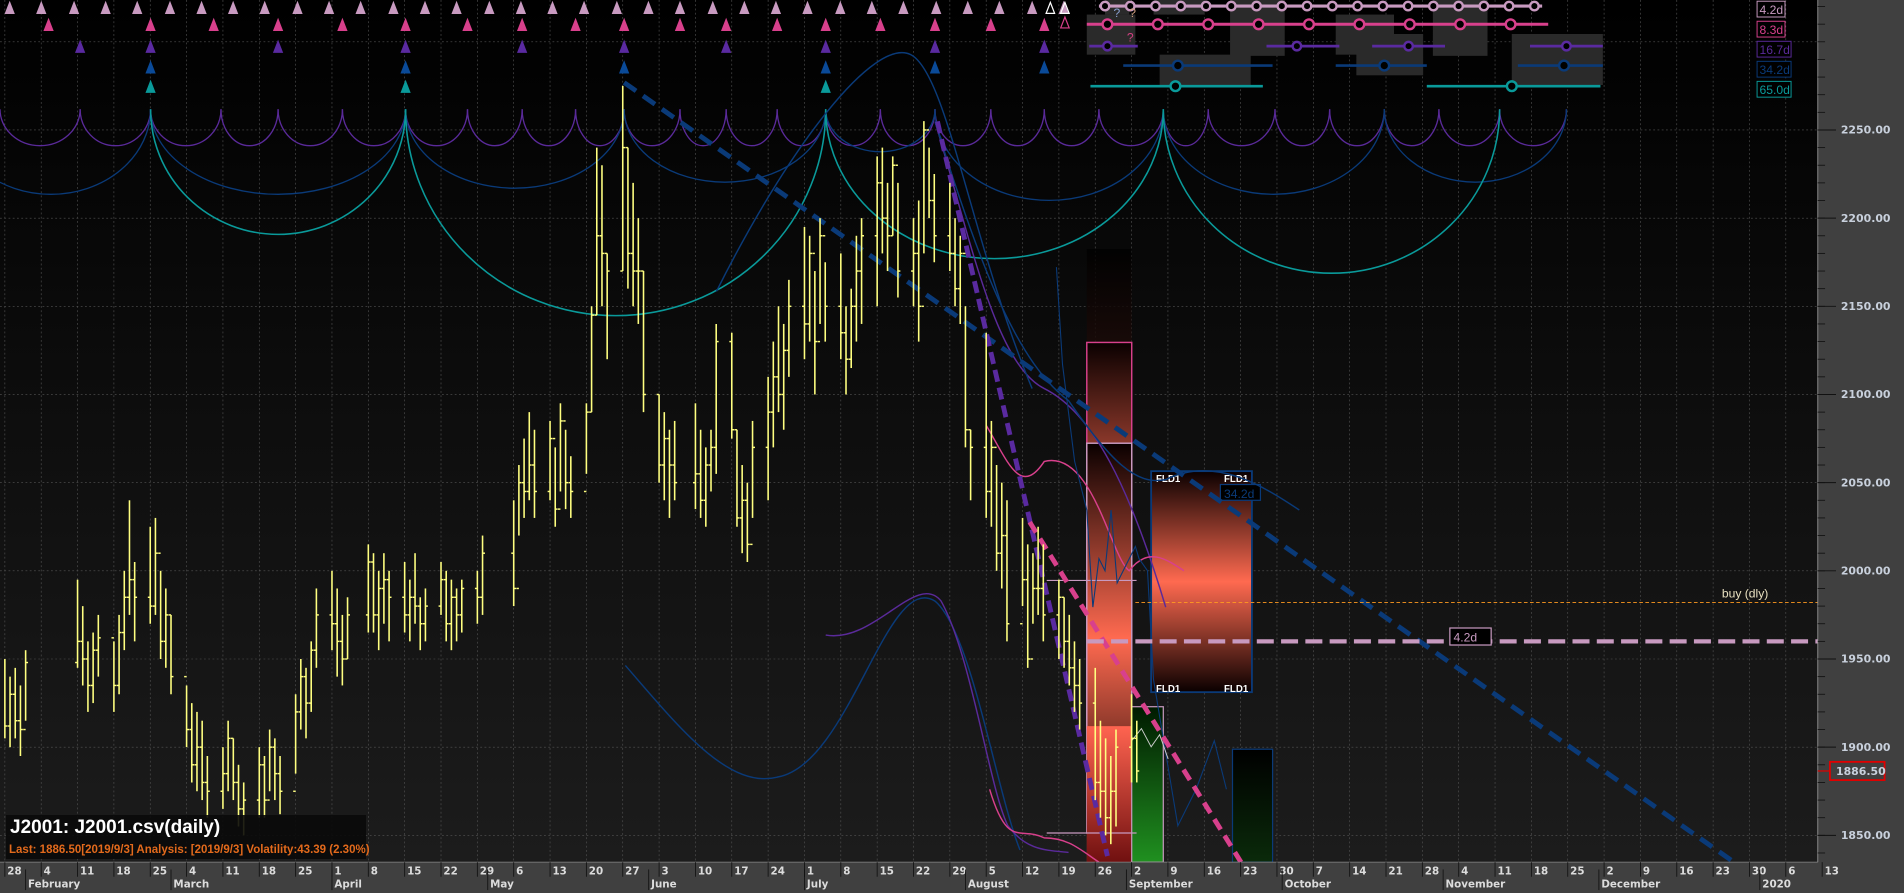 The width and height of the screenshot is (1904, 893). I want to click on cycle-period-label: 4.2d, so click(1772, 10).